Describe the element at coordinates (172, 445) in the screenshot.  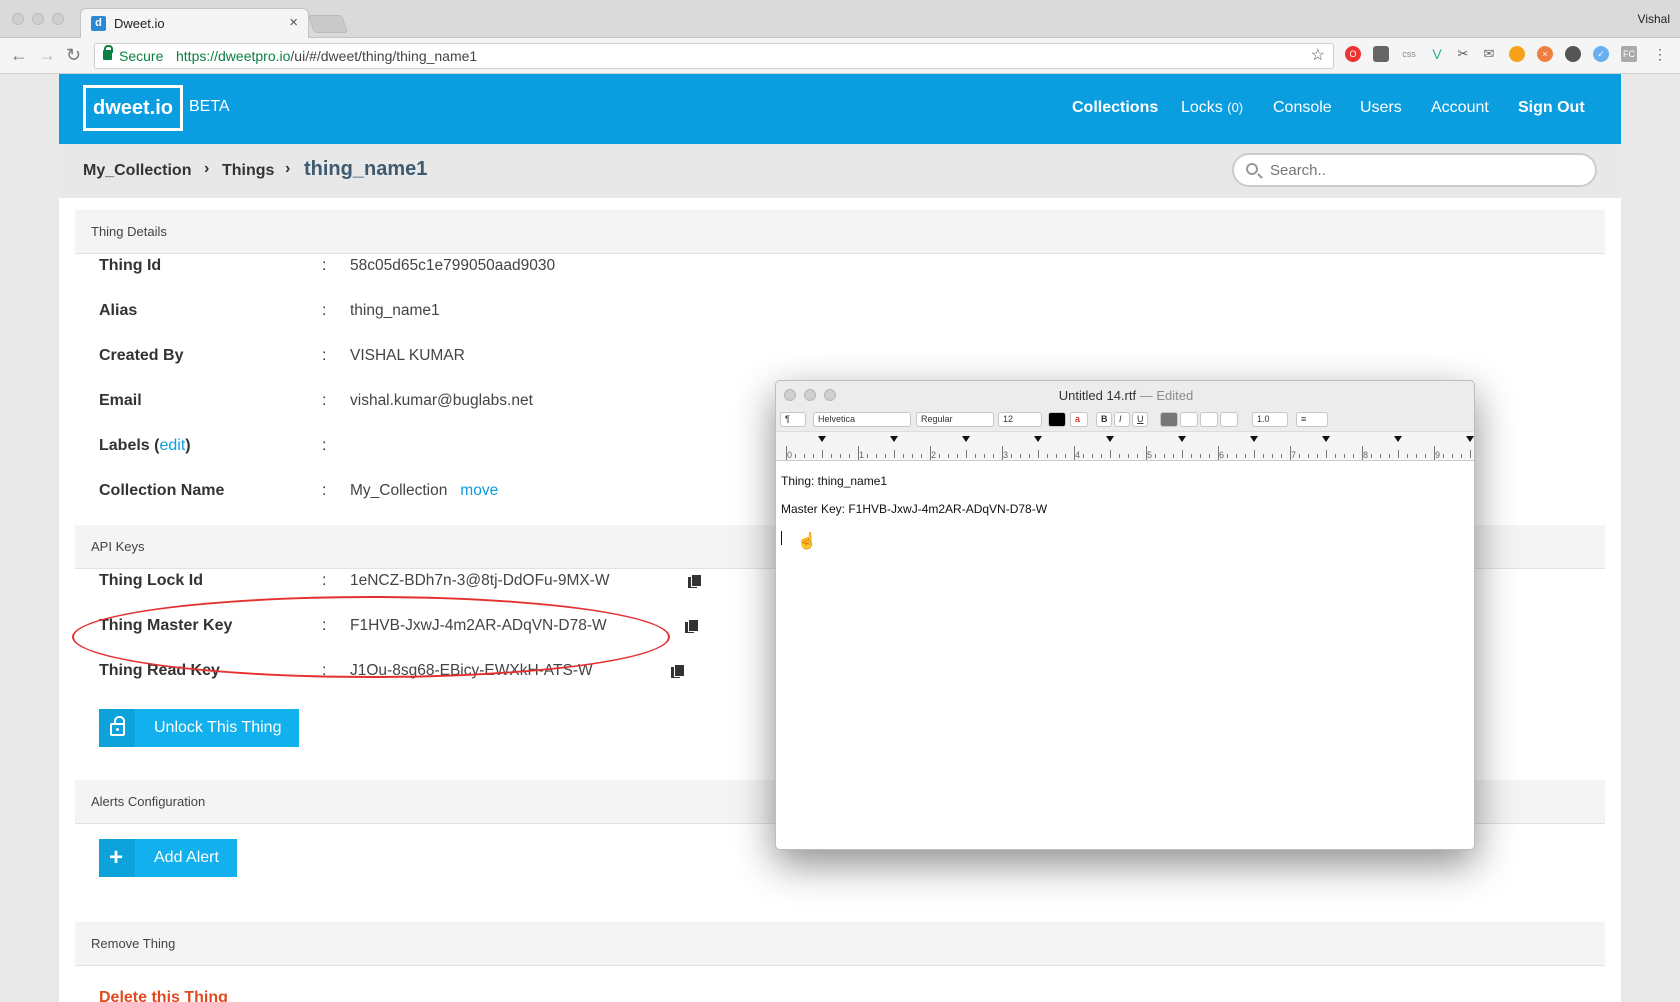
I see `labels-edit-link: edit` at that location.